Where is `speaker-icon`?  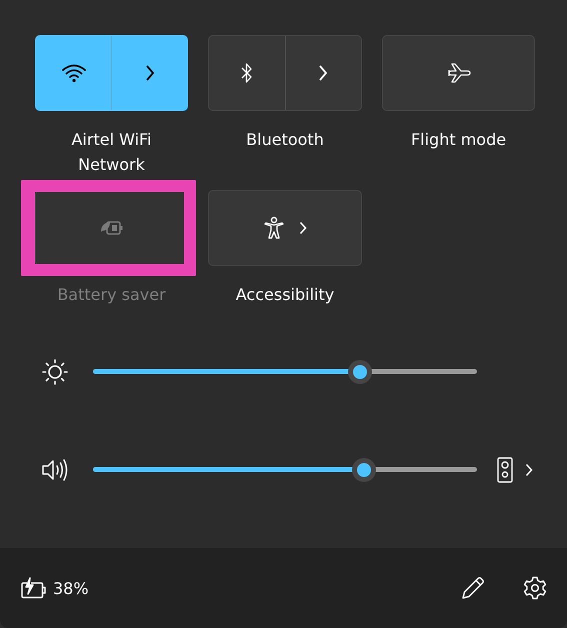 speaker-icon is located at coordinates (55, 469).